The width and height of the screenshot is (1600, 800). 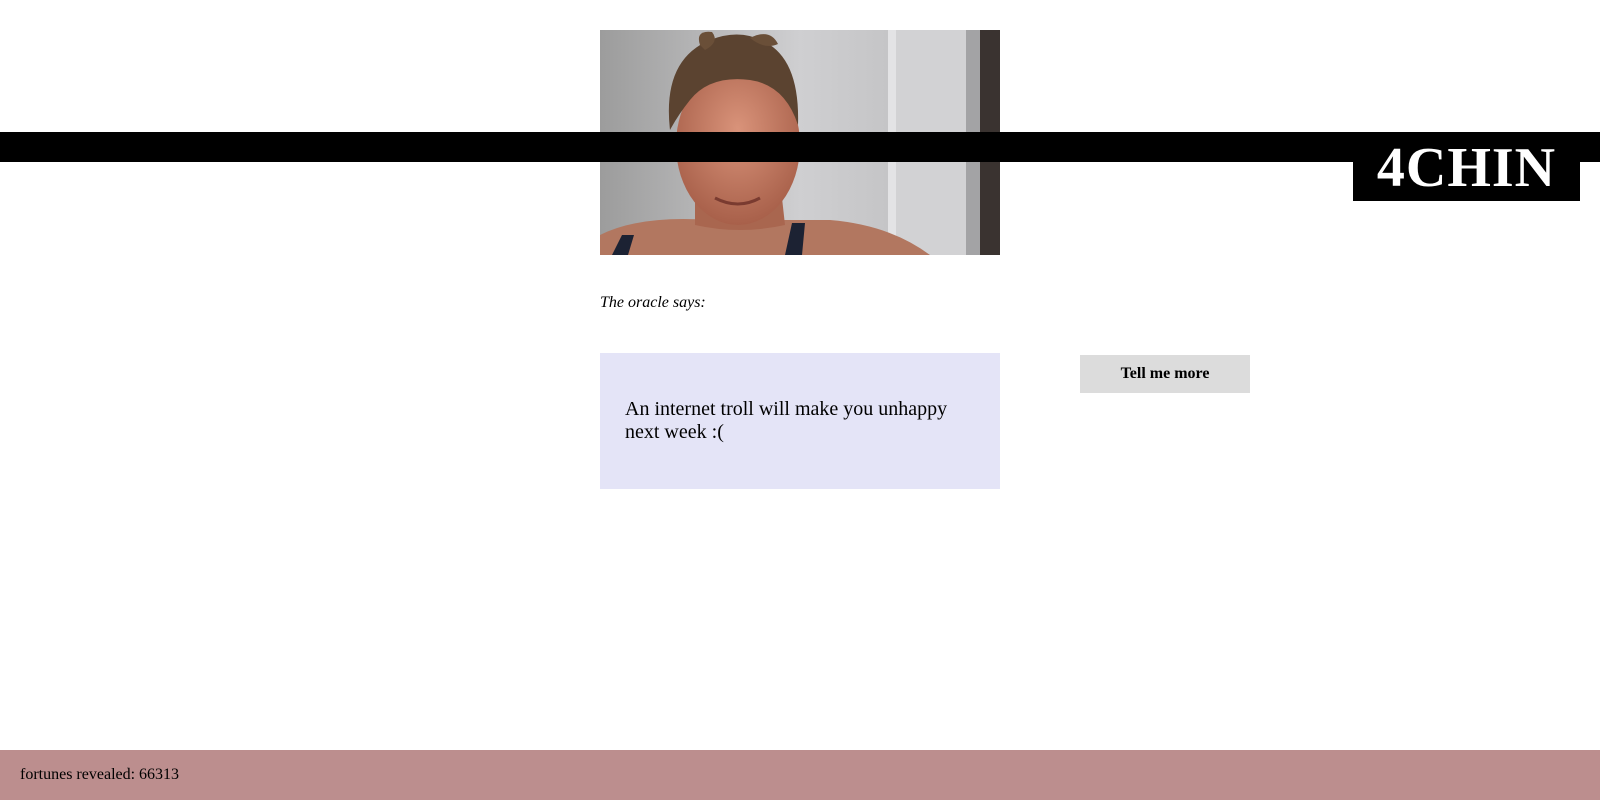 I want to click on tell-me-more-button: Tell me more, so click(x=1165, y=374).